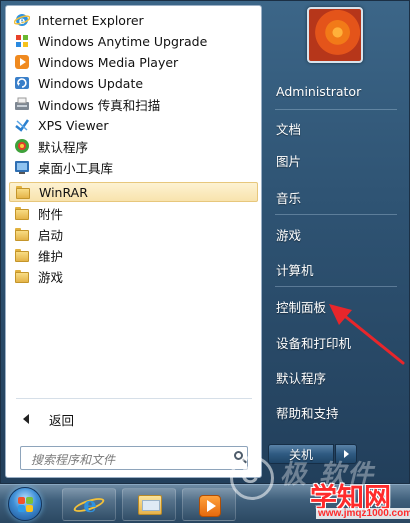  What do you see at coordinates (319, 486) in the screenshot?
I see `watermark: 极 软件 学知网 www.jmqz1000.com` at bounding box center [319, 486].